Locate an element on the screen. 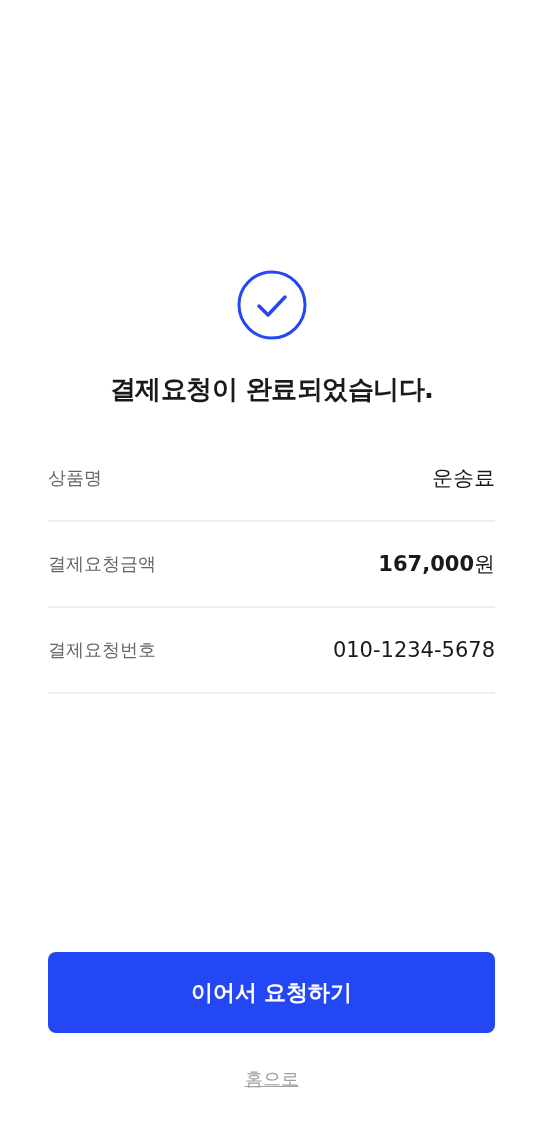  check-circle-icon is located at coordinates (271, 305).